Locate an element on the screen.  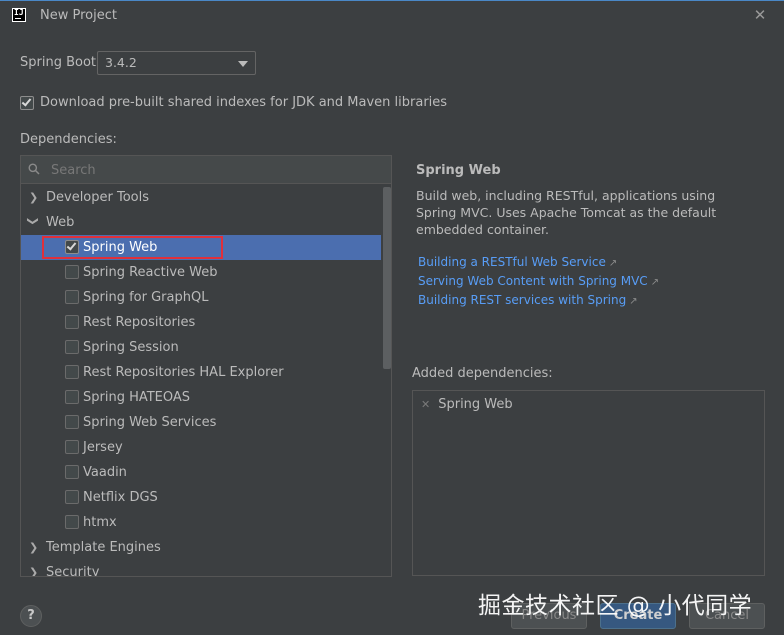
title-bar: IJ New Project ✕ is located at coordinates (392, 16).